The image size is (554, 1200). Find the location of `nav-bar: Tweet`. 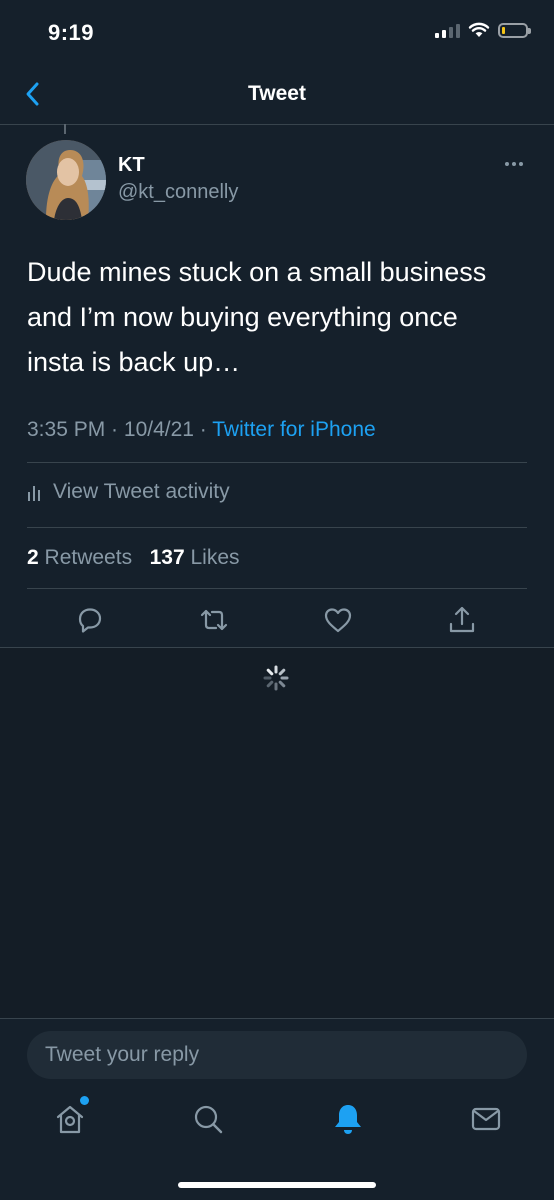

nav-bar: Tweet is located at coordinates (277, 94).